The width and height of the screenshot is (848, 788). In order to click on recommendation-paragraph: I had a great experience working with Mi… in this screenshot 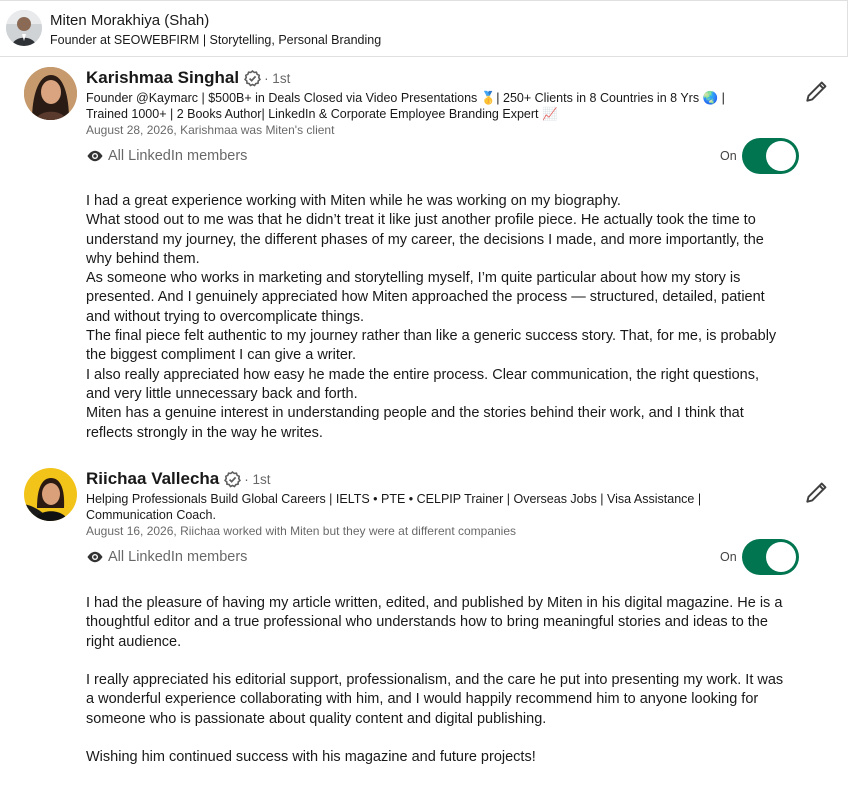, I will do `click(353, 201)`.